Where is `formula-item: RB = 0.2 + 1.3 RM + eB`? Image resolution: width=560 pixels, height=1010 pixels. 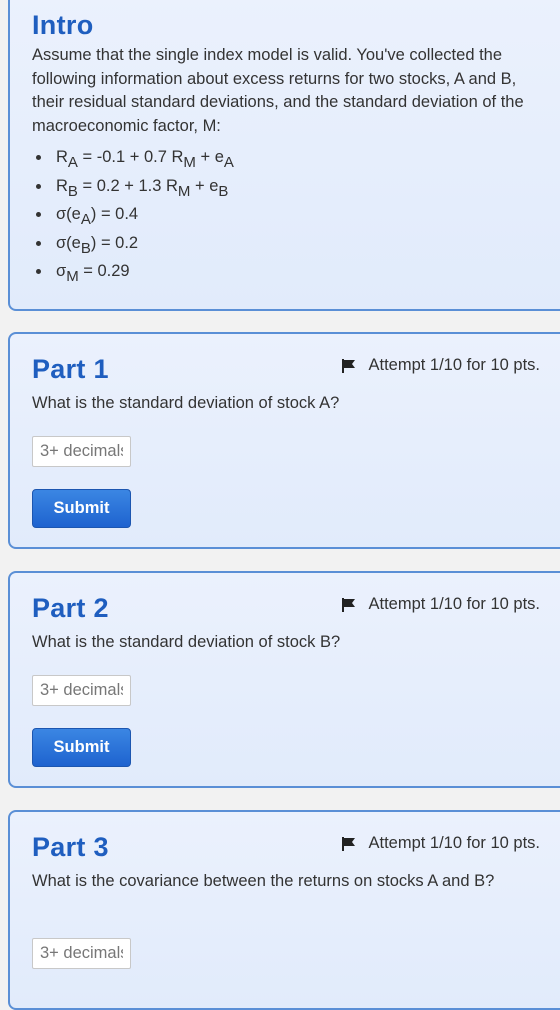
formula-item: RB = 0.2 + 1.3 RM + eB is located at coordinates (143, 189).